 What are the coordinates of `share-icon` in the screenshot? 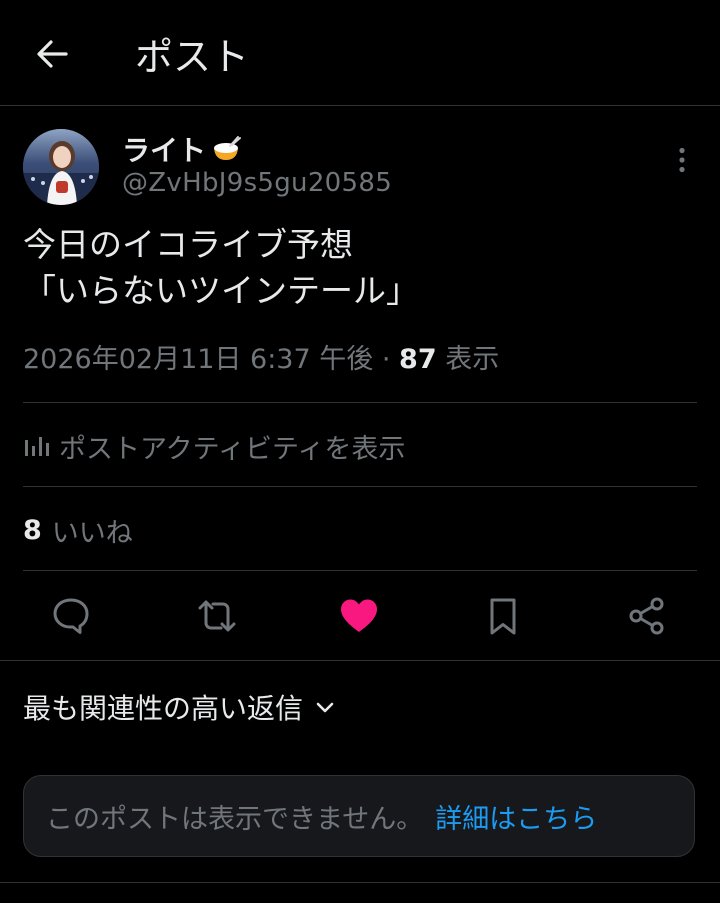 It's located at (646, 616).